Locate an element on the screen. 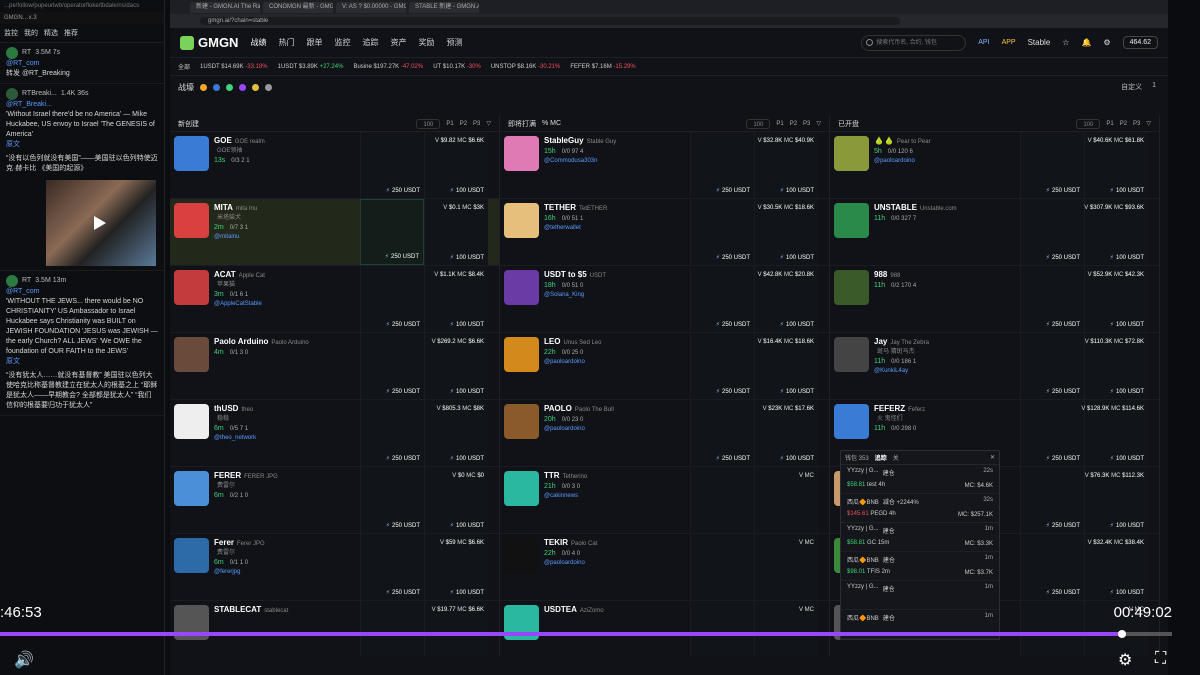  market-box: V $23K MC $17.6K 100 USDT is located at coordinates (786, 433).